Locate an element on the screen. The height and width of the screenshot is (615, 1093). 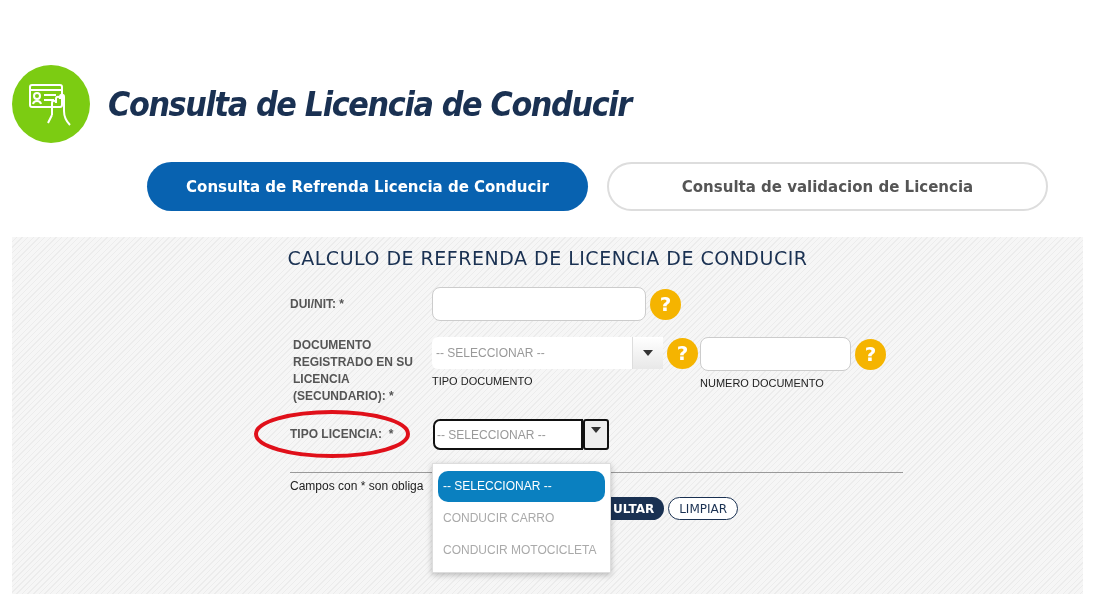
tab: Consulta de validacion de Licencia is located at coordinates (827, 186).